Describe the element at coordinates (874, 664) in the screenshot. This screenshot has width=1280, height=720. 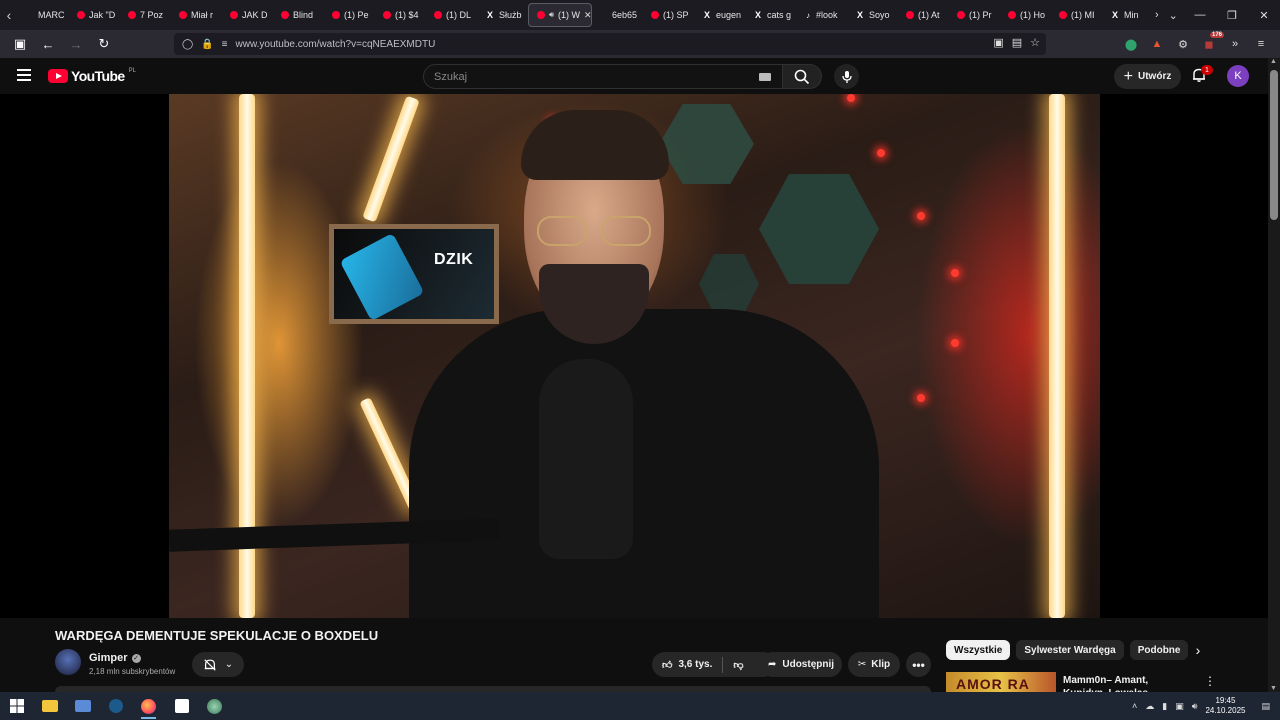
I see `clip-button: ✂ Klip` at that location.